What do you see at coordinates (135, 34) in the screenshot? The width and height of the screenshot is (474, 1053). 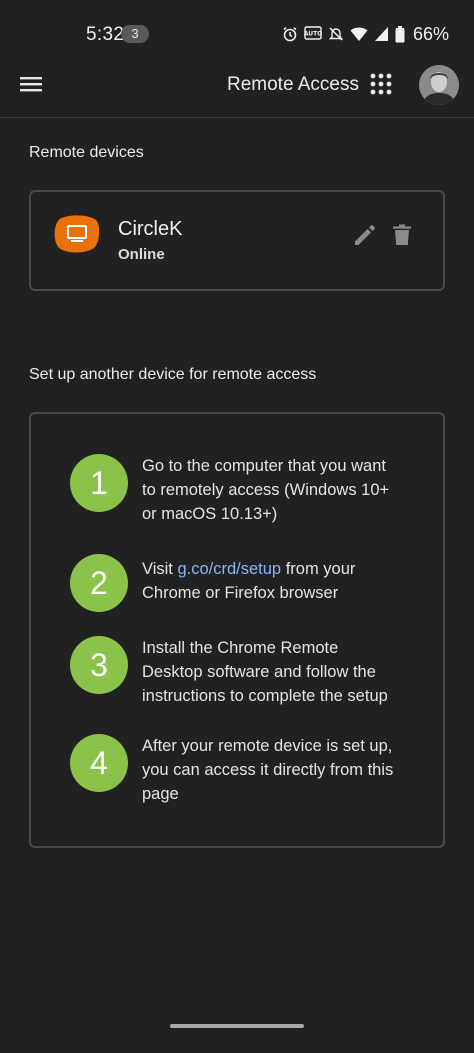 I see `notification-count-badge: 3` at bounding box center [135, 34].